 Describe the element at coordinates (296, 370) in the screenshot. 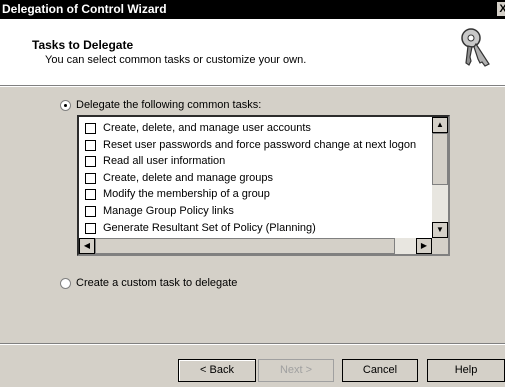

I see `next-button: Next >` at that location.